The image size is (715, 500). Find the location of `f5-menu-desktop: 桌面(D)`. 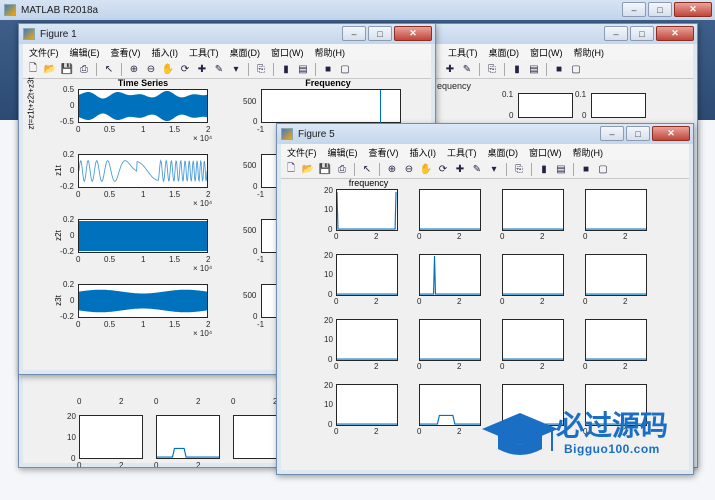

f5-menu-desktop: 桌面(D) is located at coordinates (503, 152).